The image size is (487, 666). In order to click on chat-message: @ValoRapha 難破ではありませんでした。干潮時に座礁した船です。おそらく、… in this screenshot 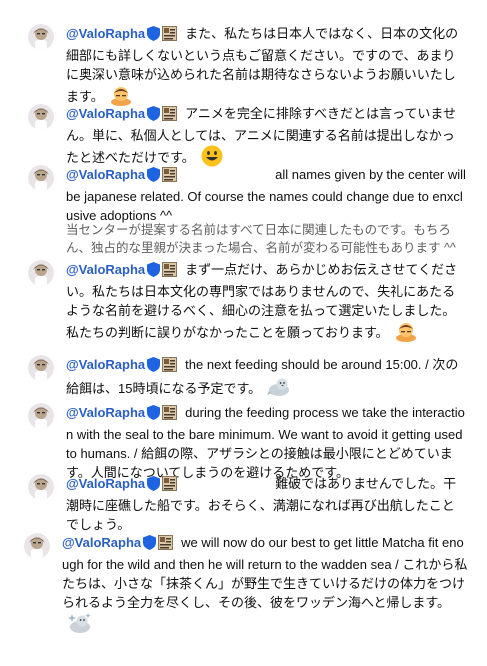, I will do `click(266, 504)`.